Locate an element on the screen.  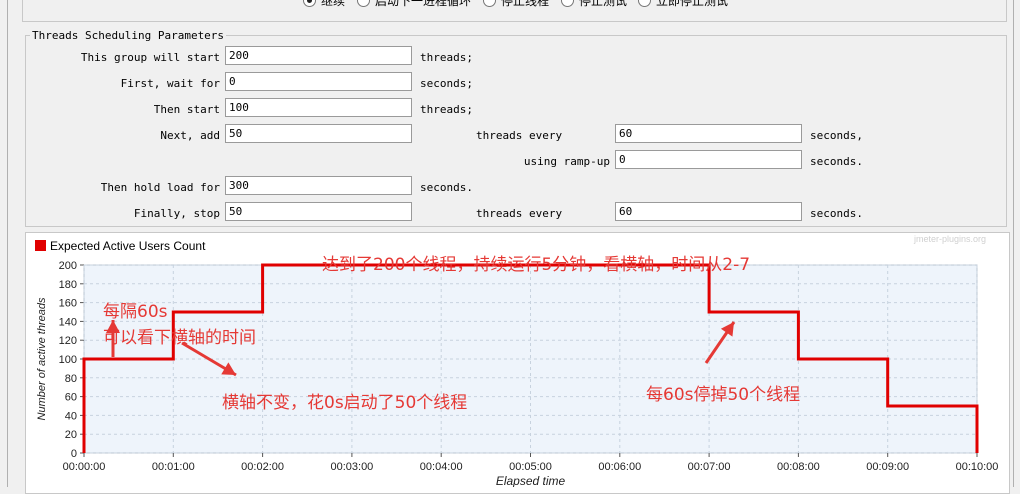
y-tick-label: 100 is located at coordinates (68, 360).